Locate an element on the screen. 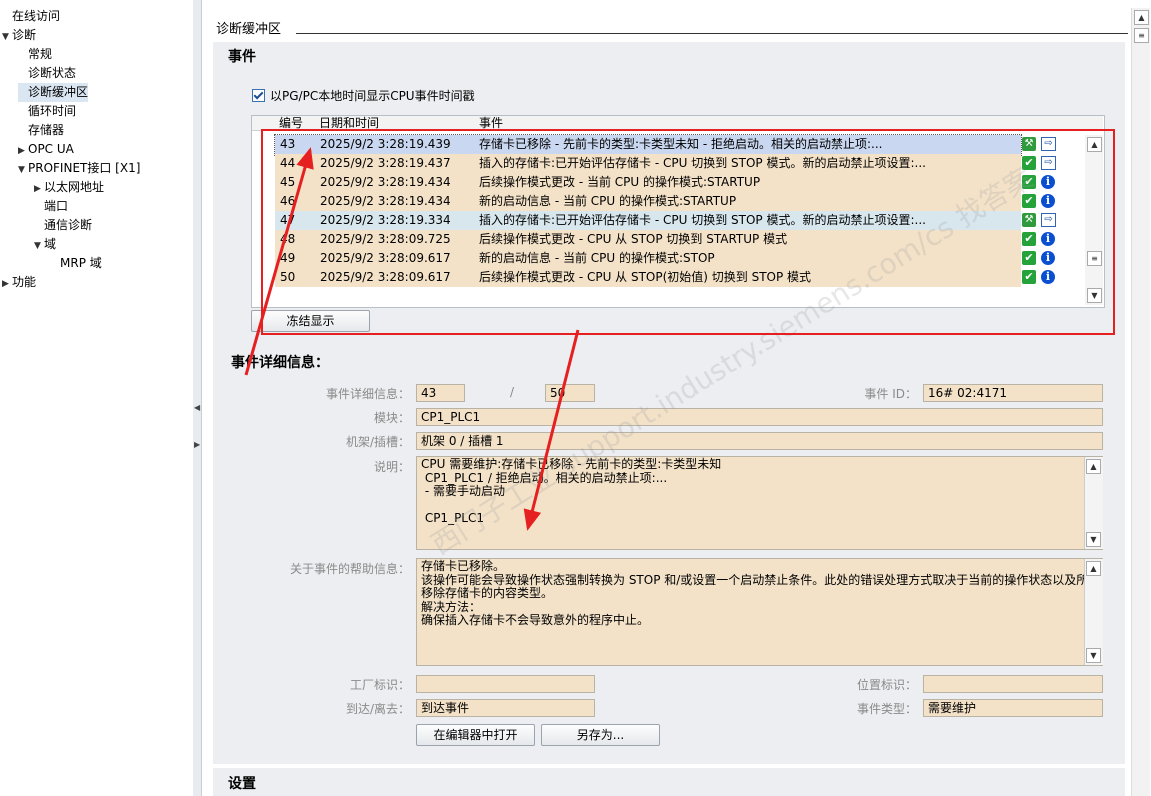 This screenshot has width=1151, height=796. event-details-header: 事件详细信息： is located at coordinates (280, 363).